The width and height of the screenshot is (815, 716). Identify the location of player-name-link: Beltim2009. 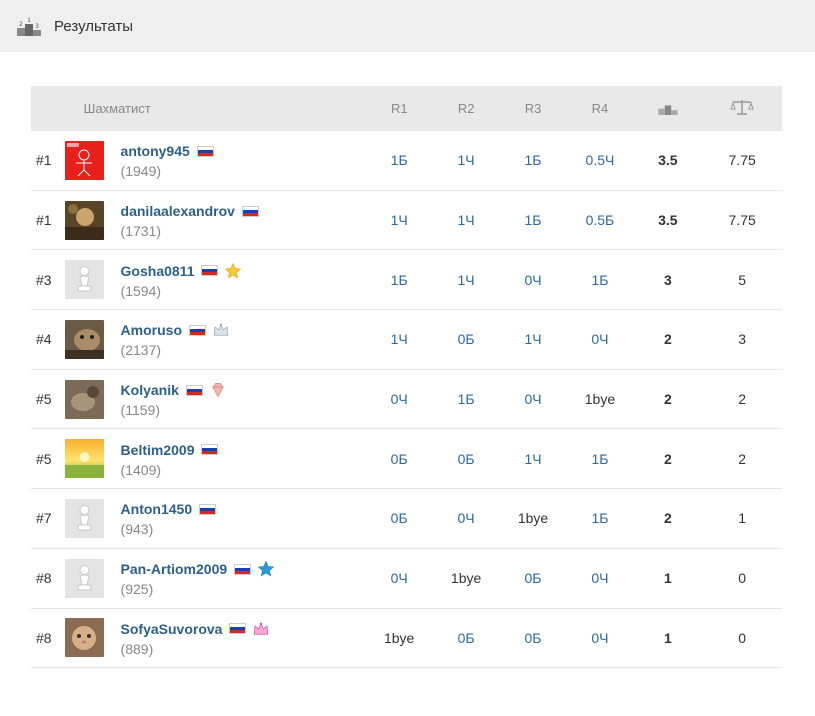
(158, 450).